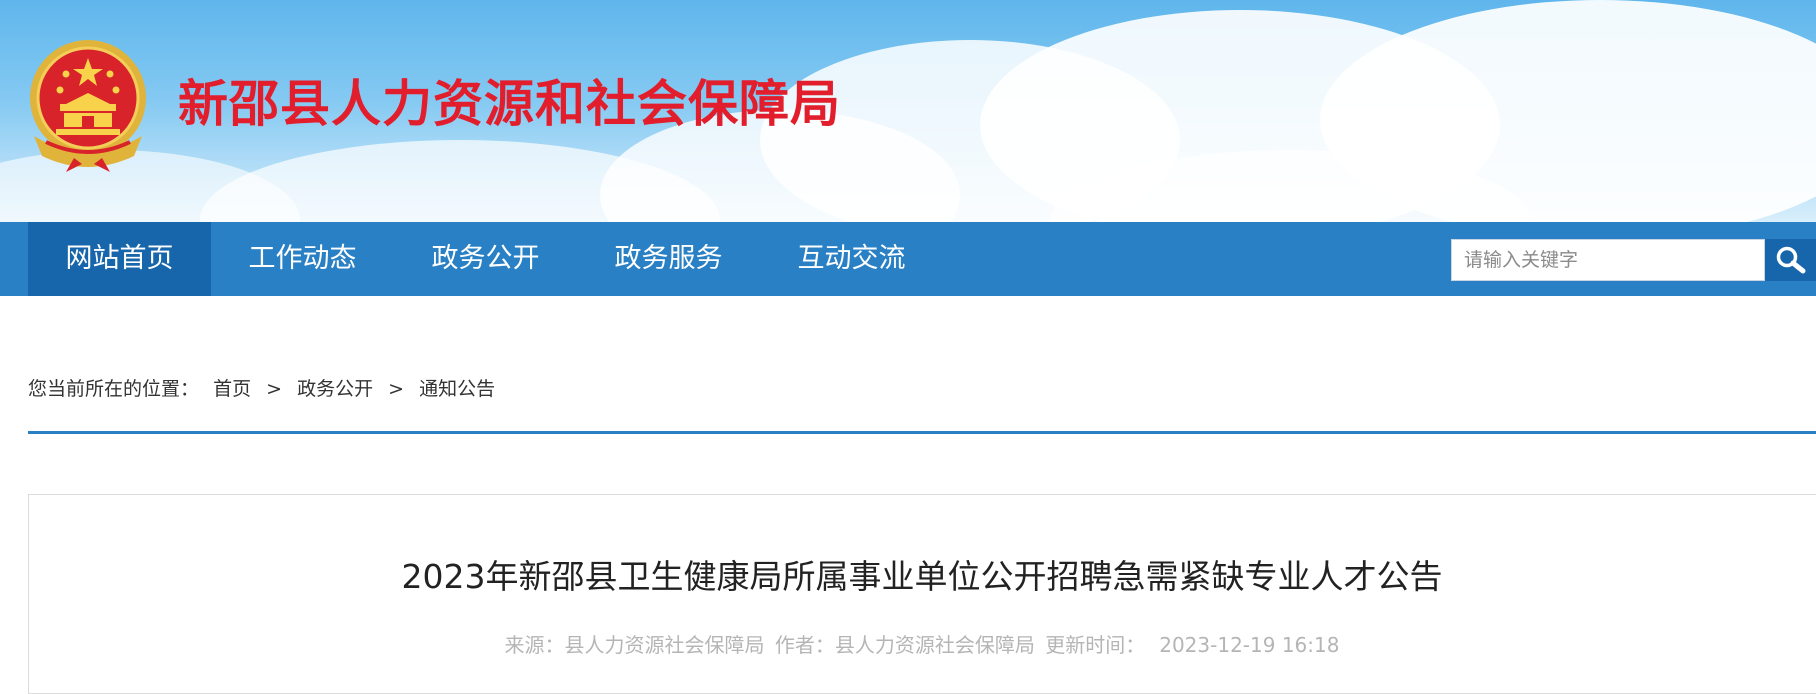 Image resolution: width=1816 pixels, height=694 pixels. What do you see at coordinates (509, 104) in the screenshot?
I see `site-title: 新邵县人力资源和社会保障局` at bounding box center [509, 104].